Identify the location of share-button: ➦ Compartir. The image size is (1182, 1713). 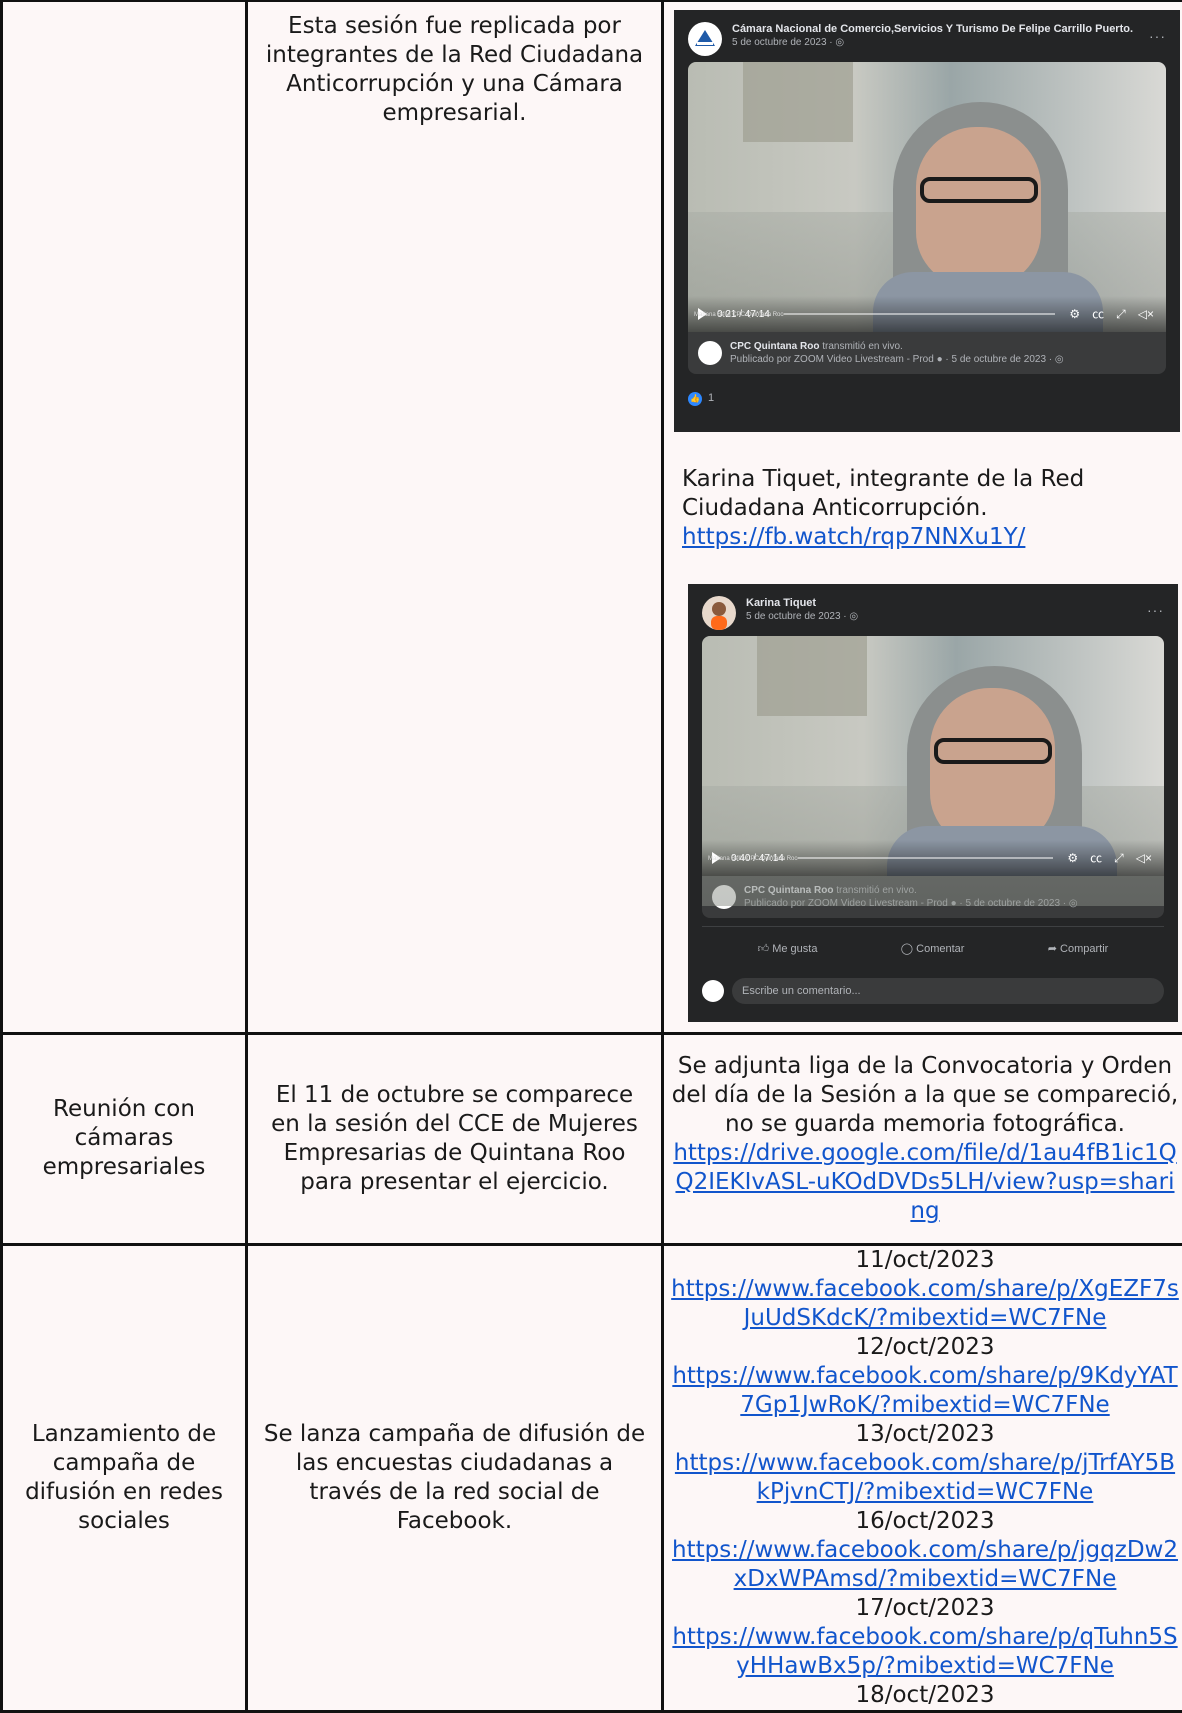
(1078, 949).